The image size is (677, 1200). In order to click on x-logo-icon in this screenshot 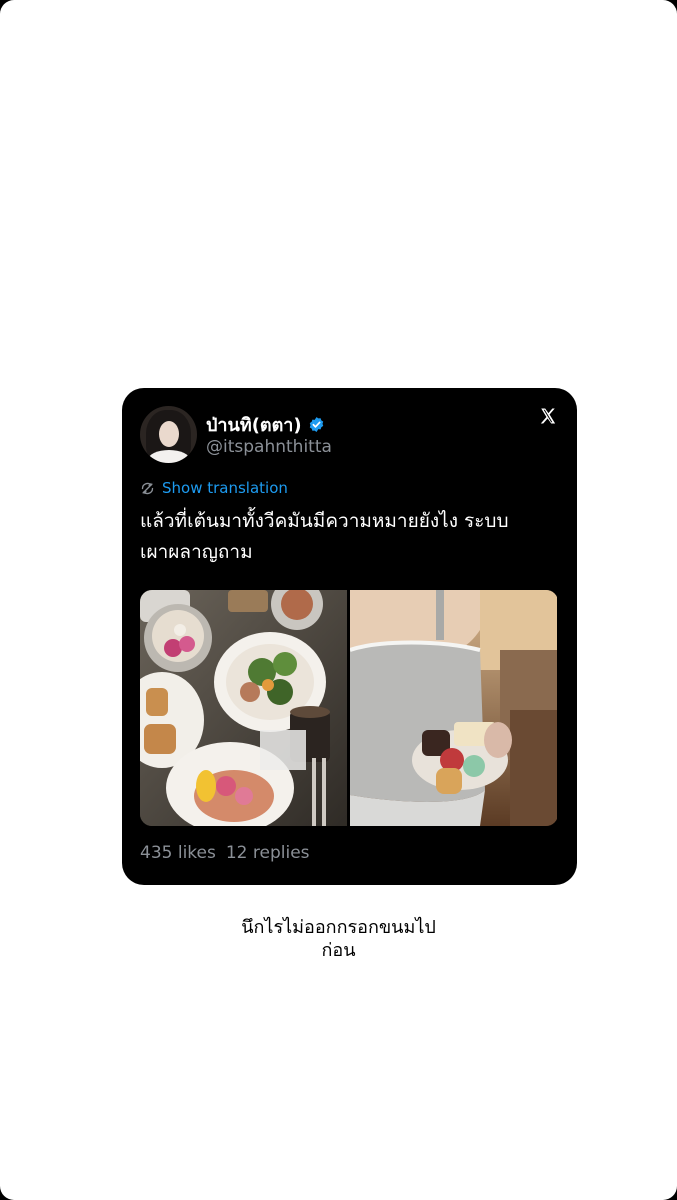, I will do `click(548, 416)`.